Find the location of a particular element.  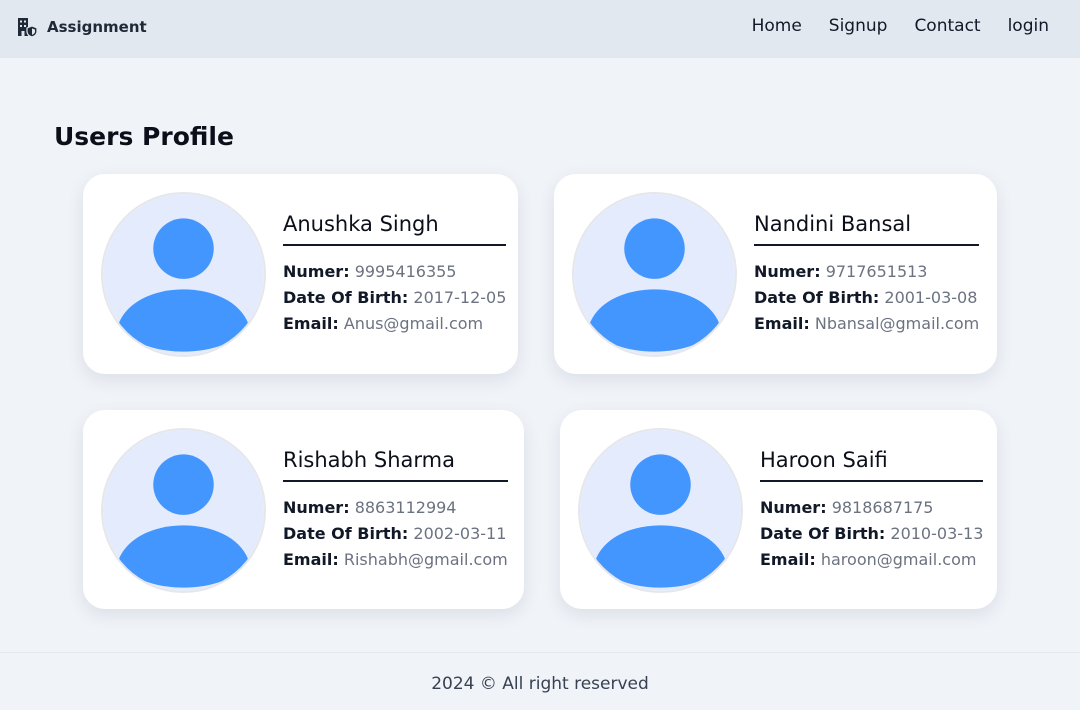

number-row: Numer: 9818687175 is located at coordinates (871, 508).